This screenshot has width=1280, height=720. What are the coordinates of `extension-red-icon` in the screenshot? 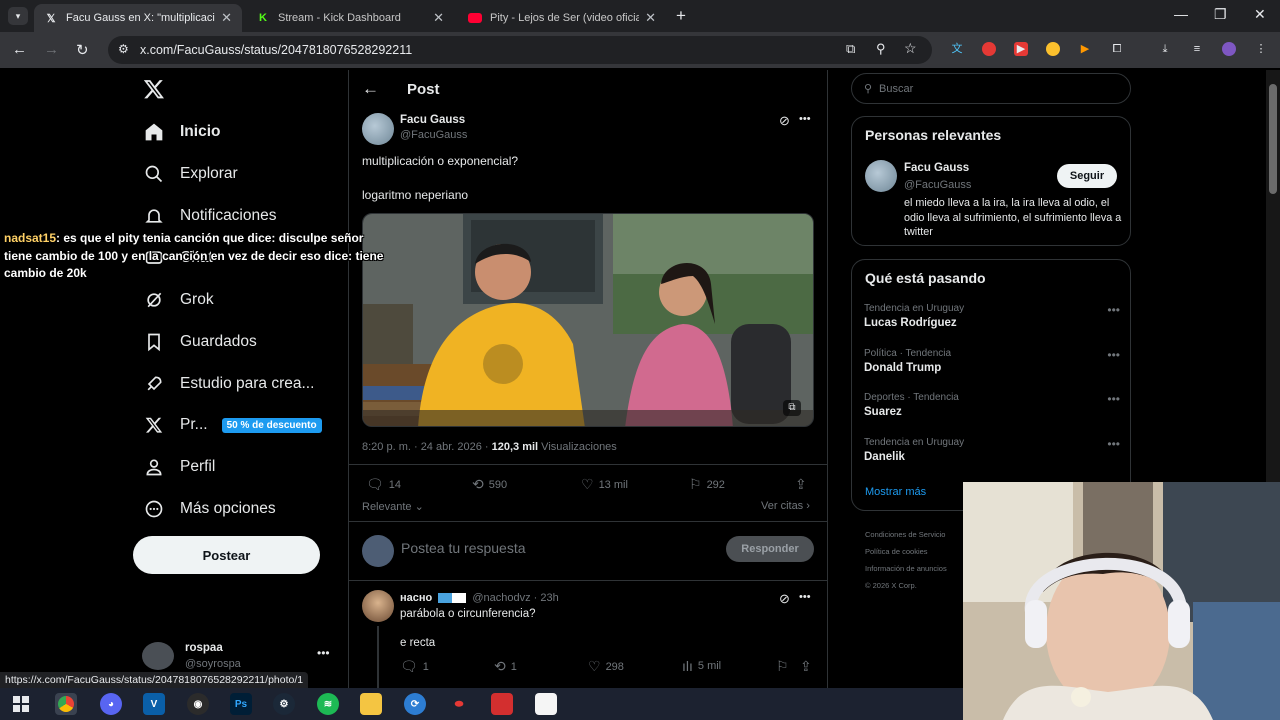 It's located at (989, 49).